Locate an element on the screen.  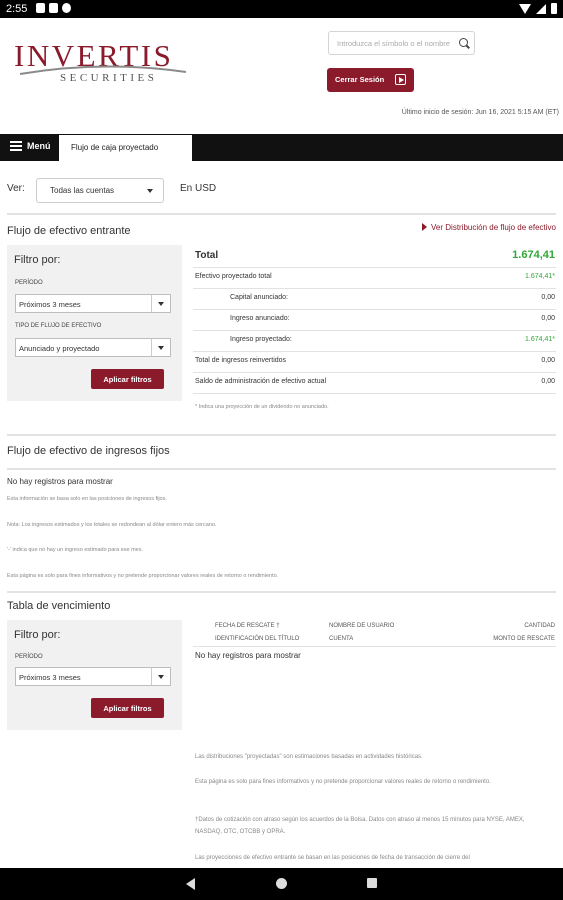
logout-icon is located at coordinates (400, 79).